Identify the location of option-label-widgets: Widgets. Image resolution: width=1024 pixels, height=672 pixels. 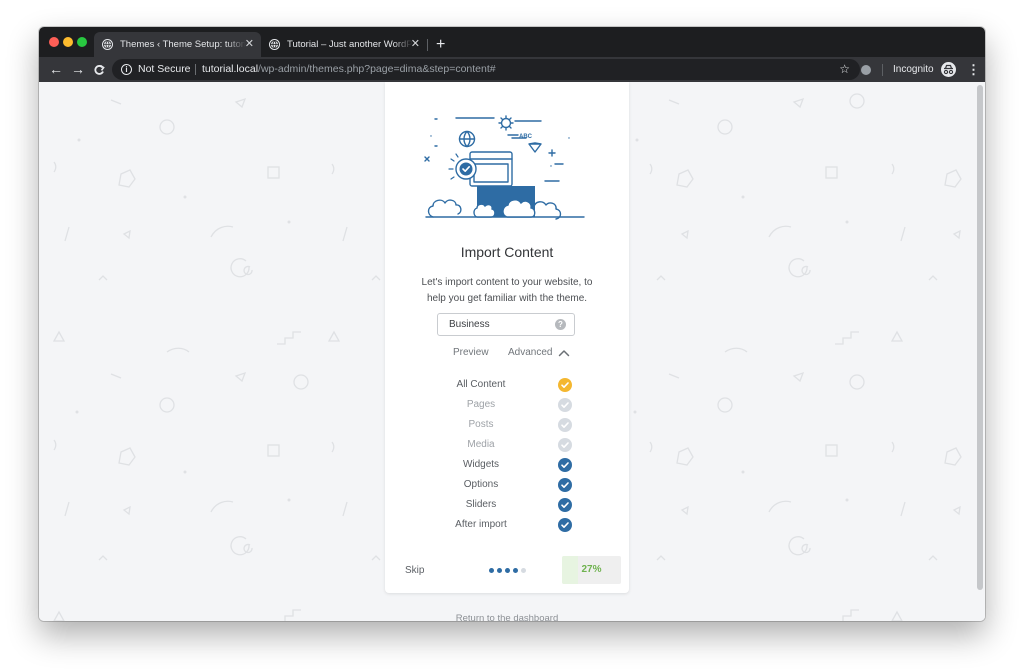
(481, 464).